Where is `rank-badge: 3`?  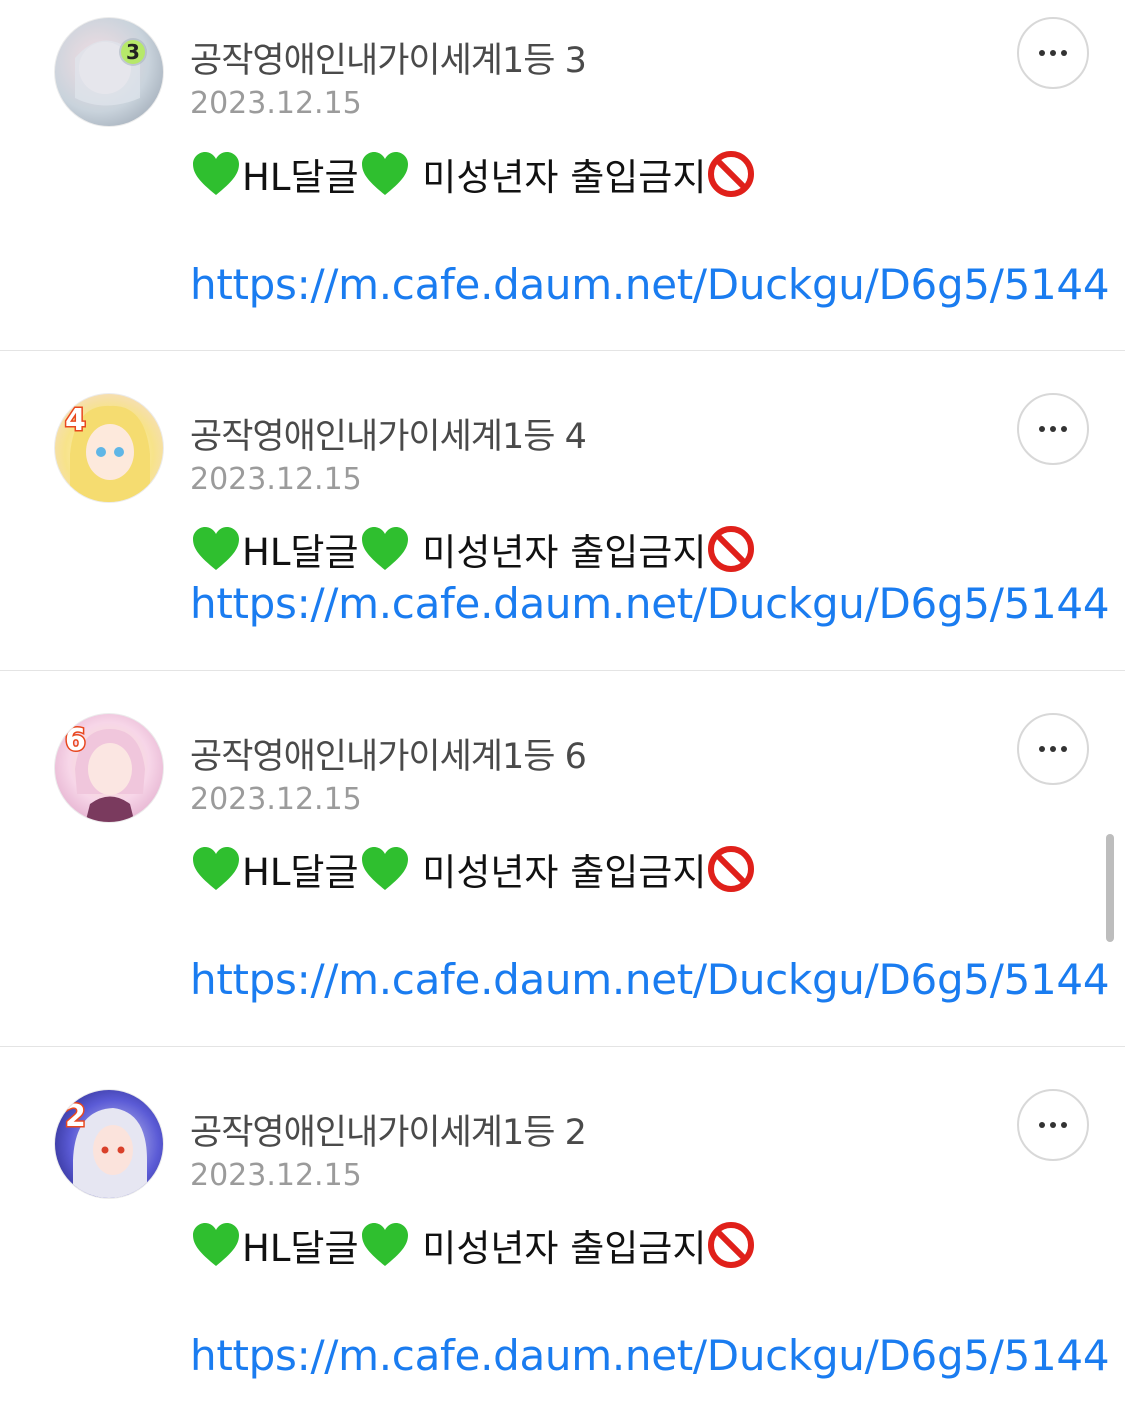 rank-badge: 3 is located at coordinates (133, 52).